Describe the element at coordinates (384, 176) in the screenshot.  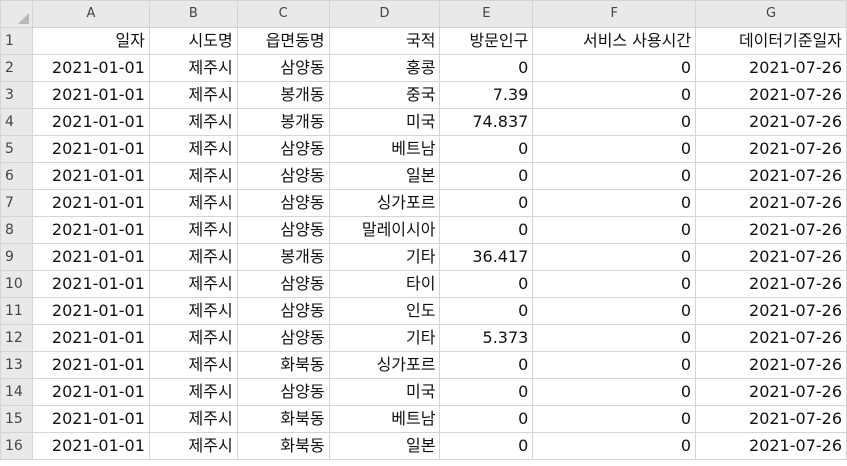
I see `cell-nationality: 일본` at that location.